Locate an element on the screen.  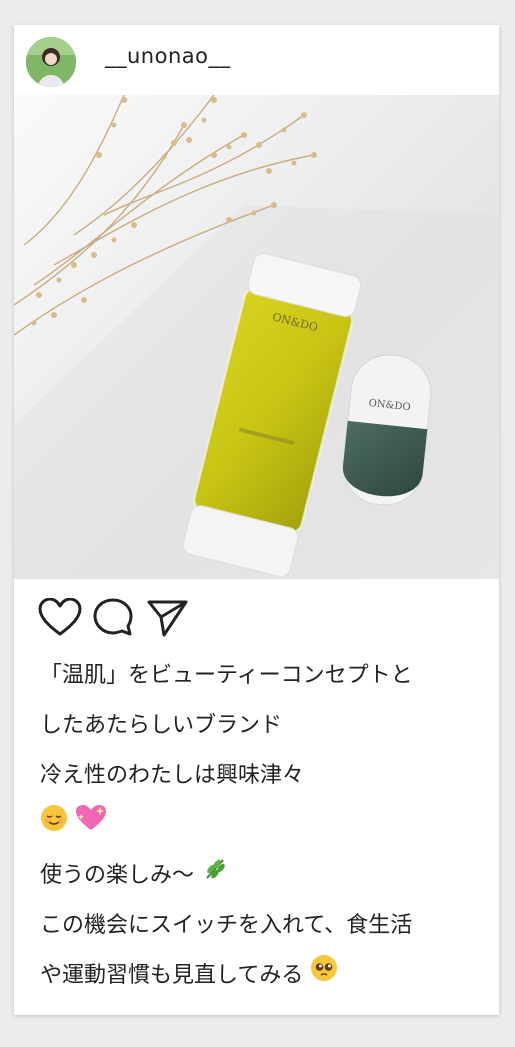
sparkling-heart-emoji is located at coordinates (91, 826).